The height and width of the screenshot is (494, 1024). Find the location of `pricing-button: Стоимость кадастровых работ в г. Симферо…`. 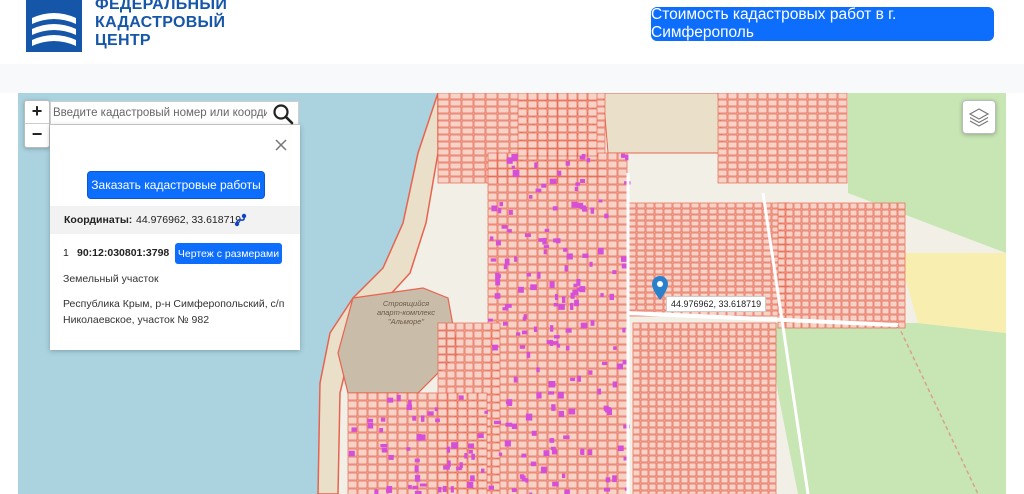

pricing-button: Стоимость кадастровых работ в г. Симферо… is located at coordinates (822, 23).